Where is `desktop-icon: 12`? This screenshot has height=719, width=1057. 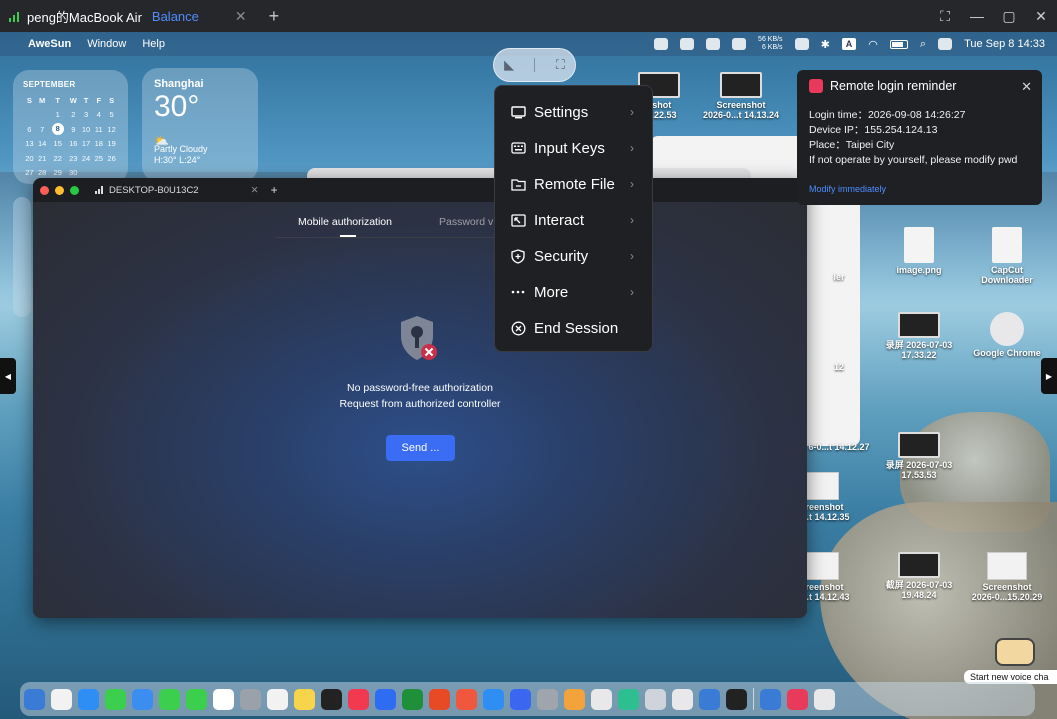
desktop-icon: 12 is located at coordinates (839, 367).